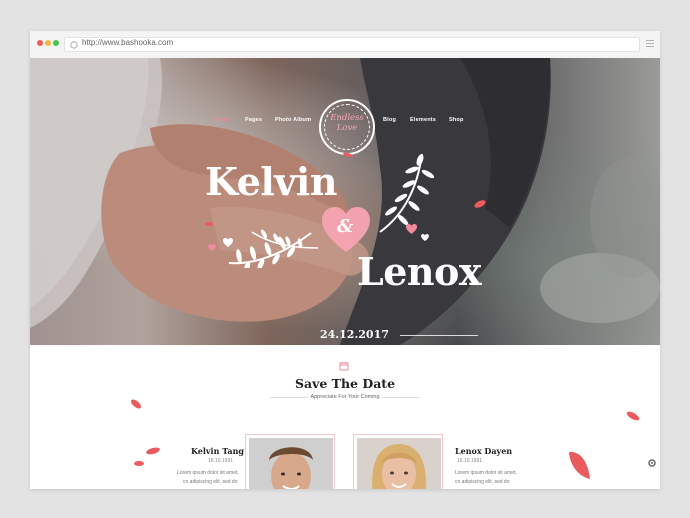  I want to click on groom-first-name: Kelvin, so click(271, 181).